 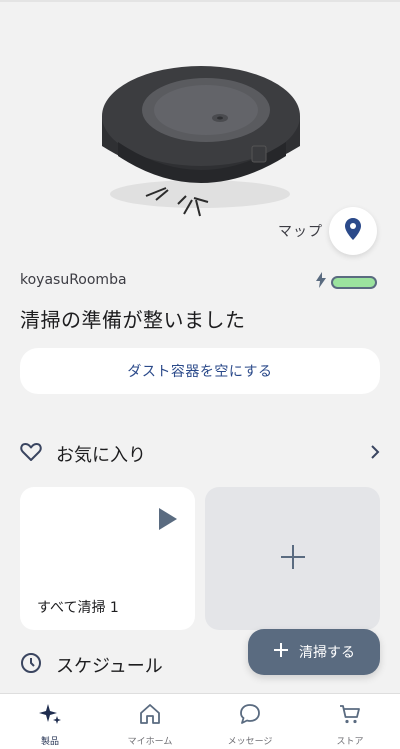 What do you see at coordinates (375, 454) in the screenshot?
I see `chevron-right-icon` at bounding box center [375, 454].